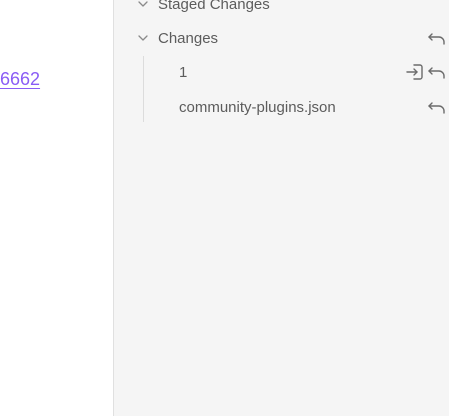 The image size is (449, 416). Describe the element at coordinates (281, 9) in the screenshot. I see `staged-changes-header: Staged Changes` at that location.